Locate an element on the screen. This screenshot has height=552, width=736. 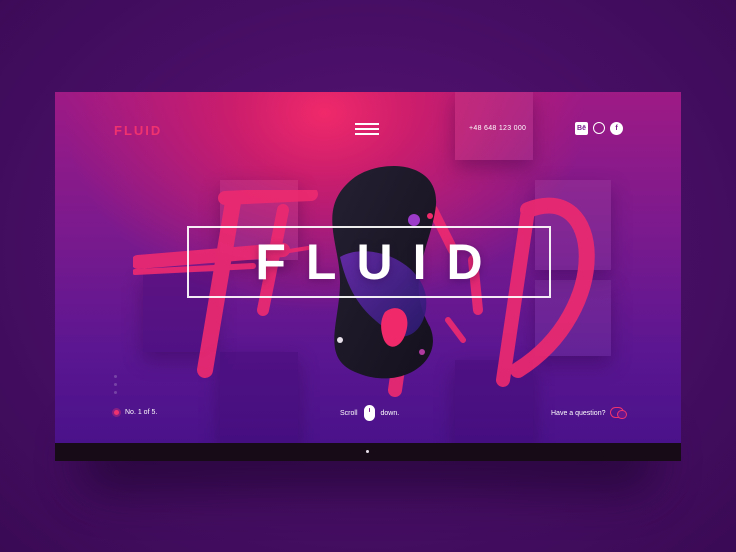
hamburger-icon is located at coordinates (367, 129).